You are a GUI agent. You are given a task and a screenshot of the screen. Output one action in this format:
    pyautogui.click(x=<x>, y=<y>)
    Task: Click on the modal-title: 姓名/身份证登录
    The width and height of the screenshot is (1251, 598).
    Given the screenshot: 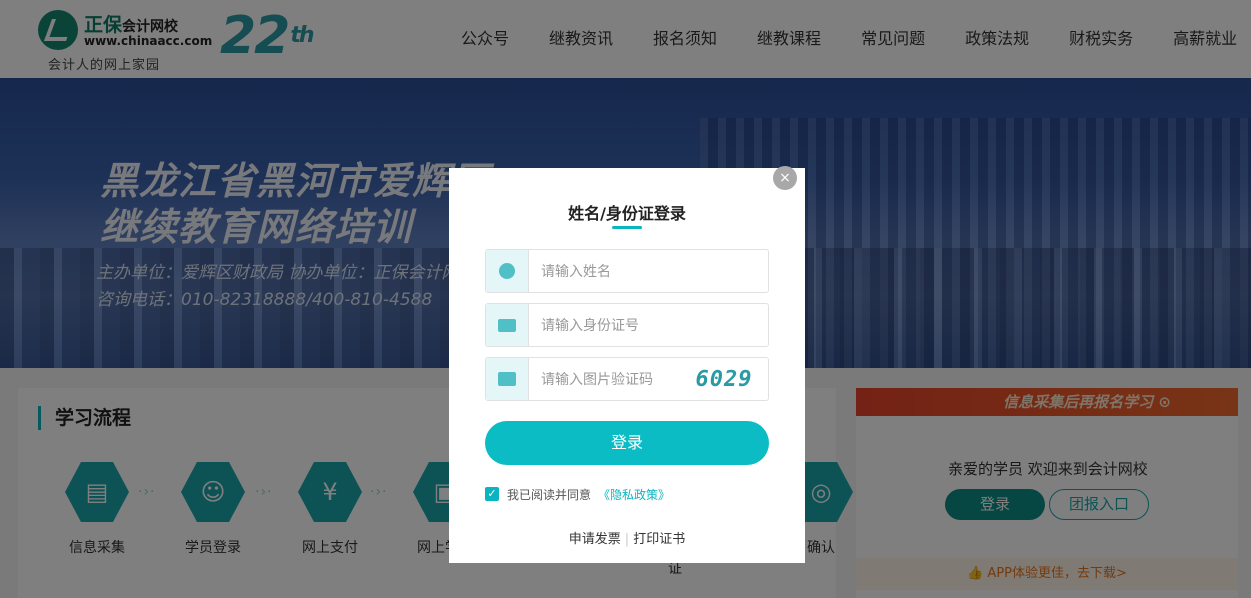 What is the action you would take?
    pyautogui.click(x=627, y=213)
    